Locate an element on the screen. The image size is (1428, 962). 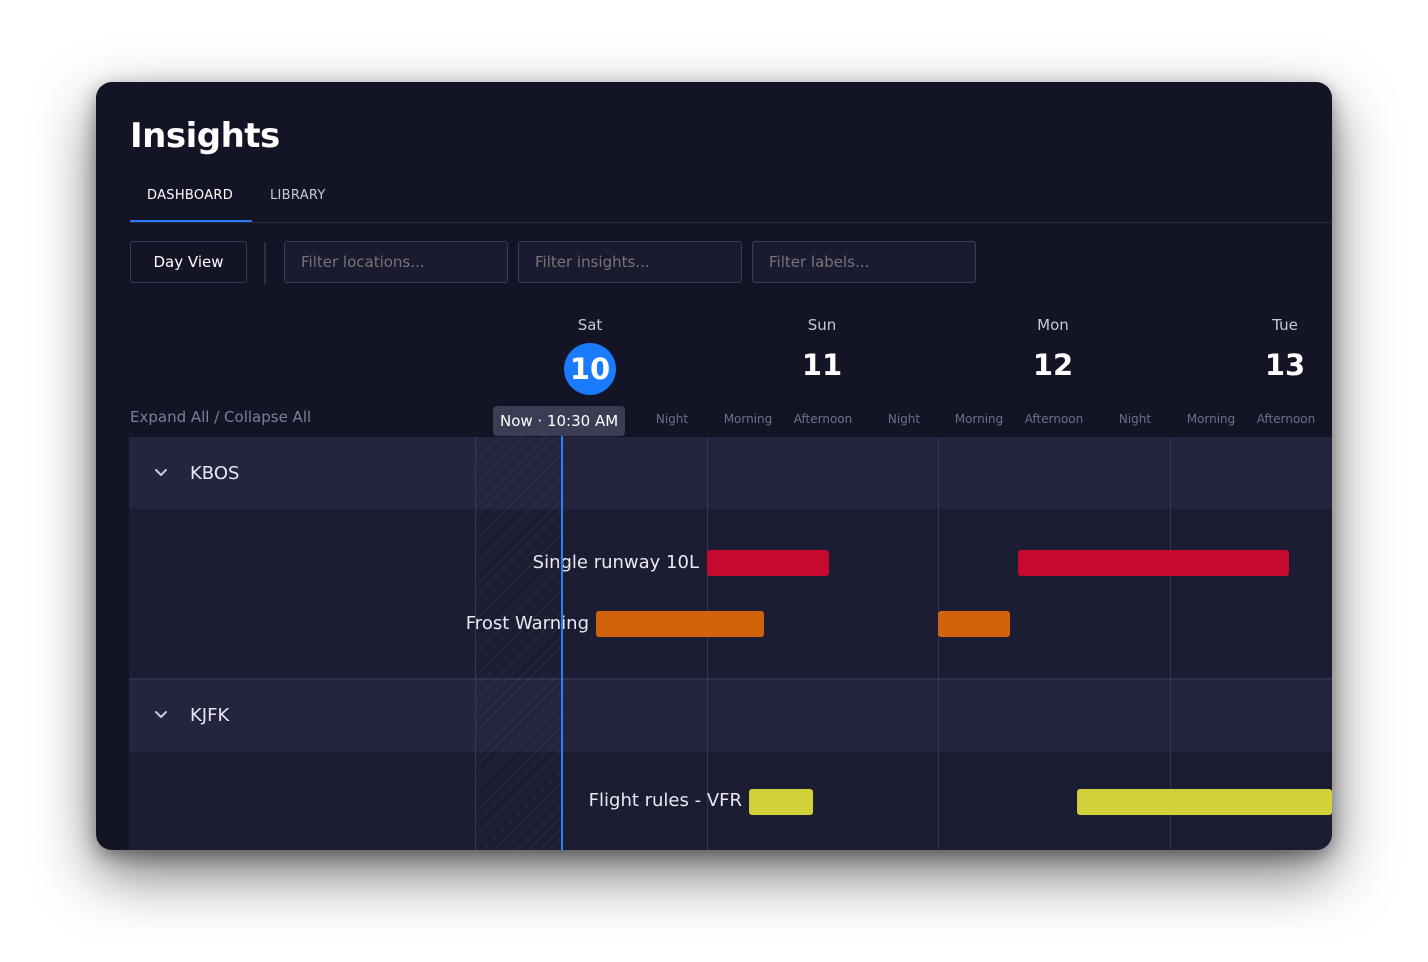
day-number-today: 10 is located at coordinates (590, 369).